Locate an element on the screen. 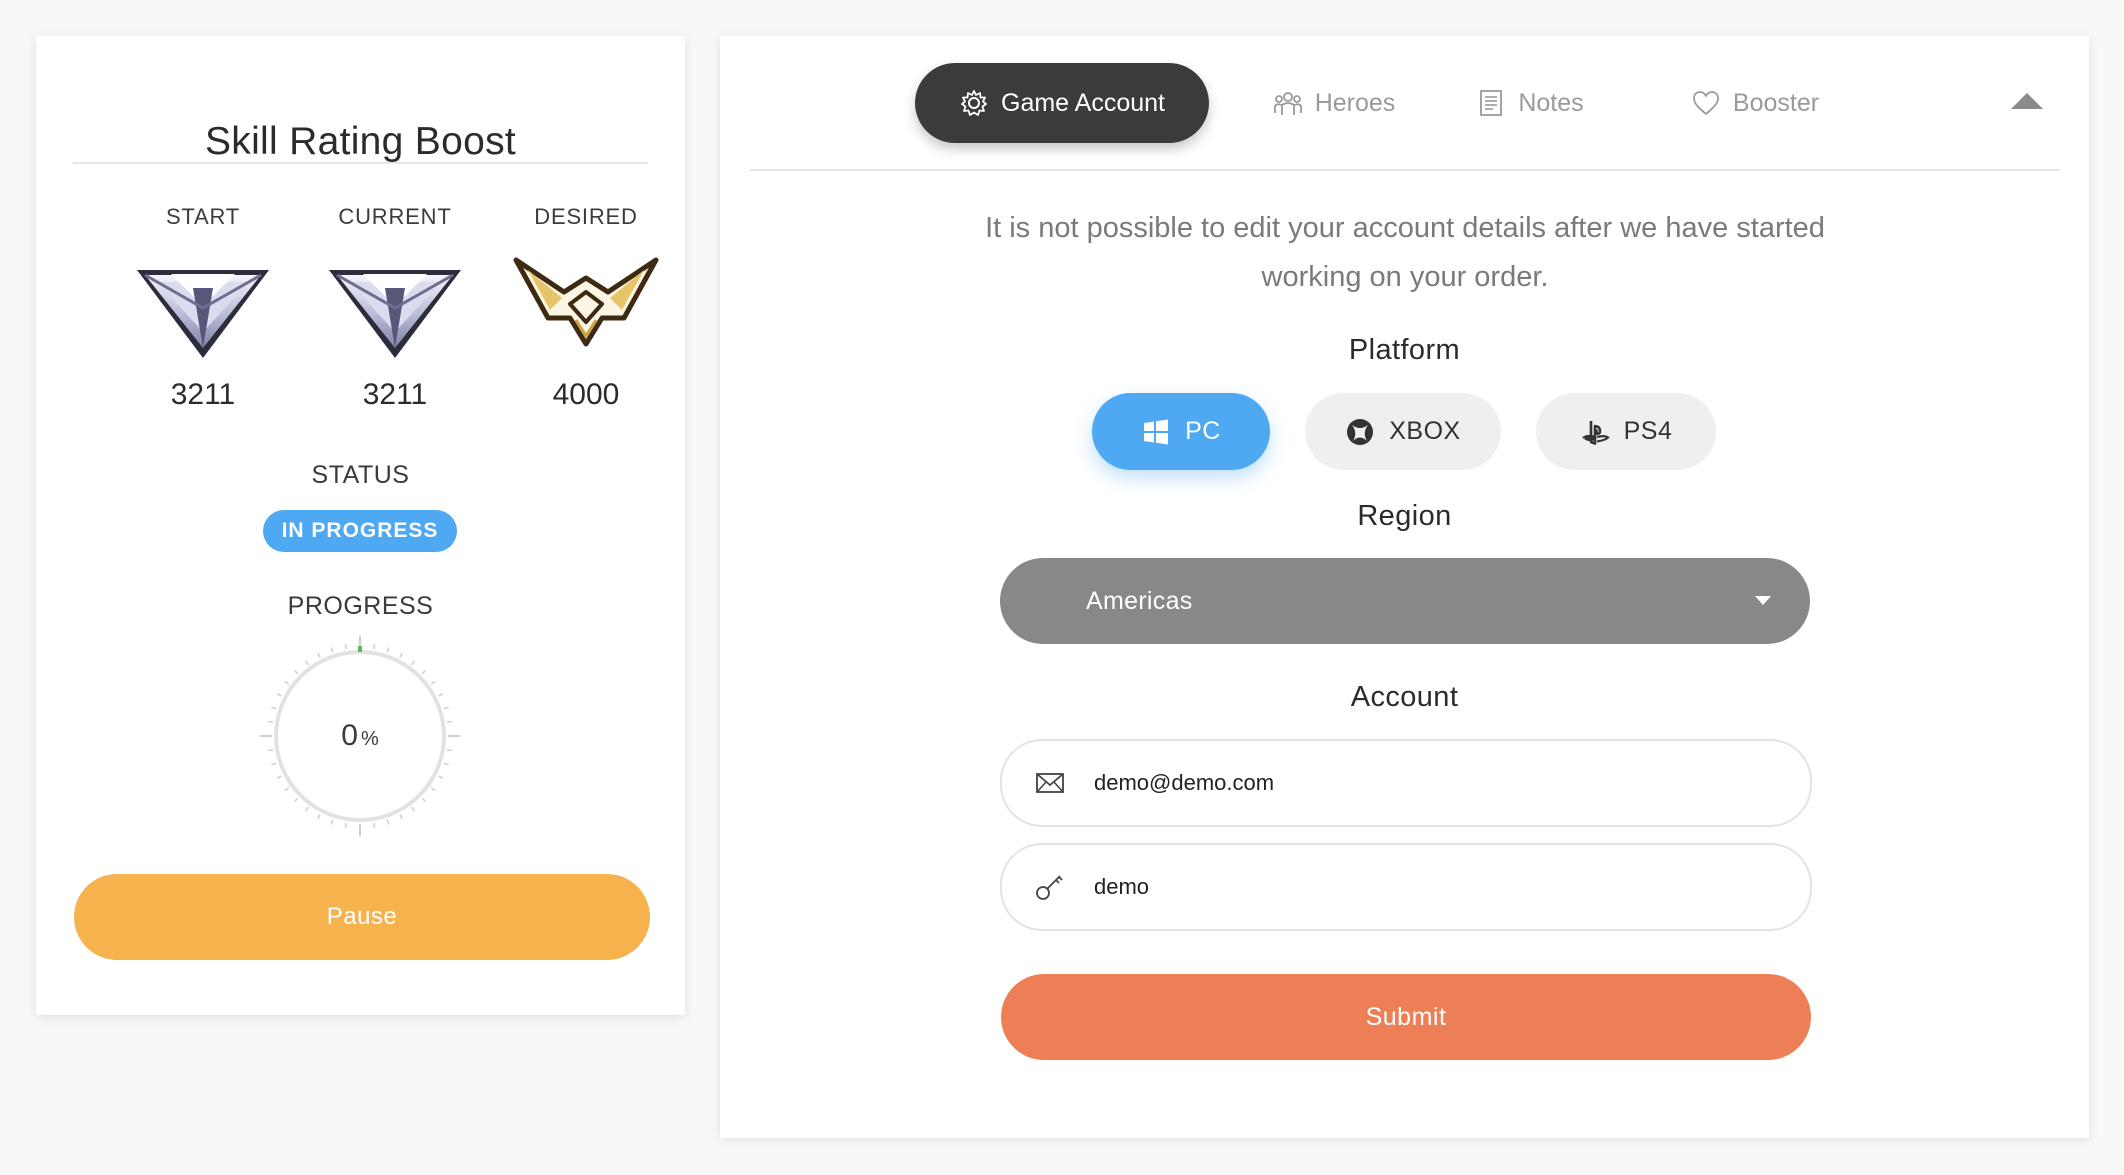 The width and height of the screenshot is (2124, 1175). region-selected-value: Americas is located at coordinates (1139, 601).